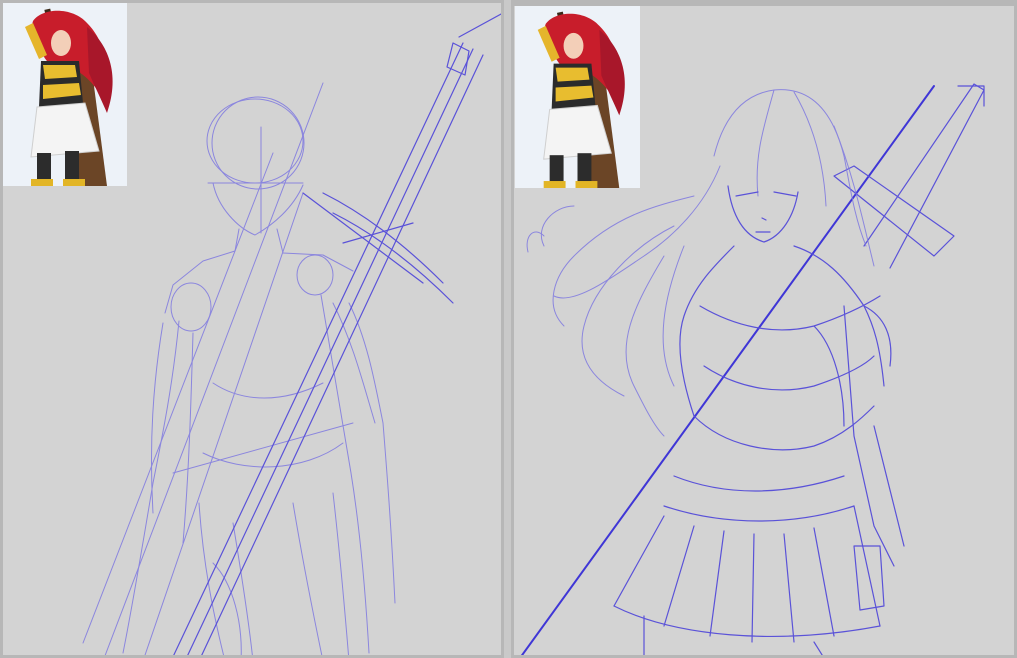  What do you see at coordinates (763, 214) in the screenshot?
I see `face-lines` at bounding box center [763, 214].